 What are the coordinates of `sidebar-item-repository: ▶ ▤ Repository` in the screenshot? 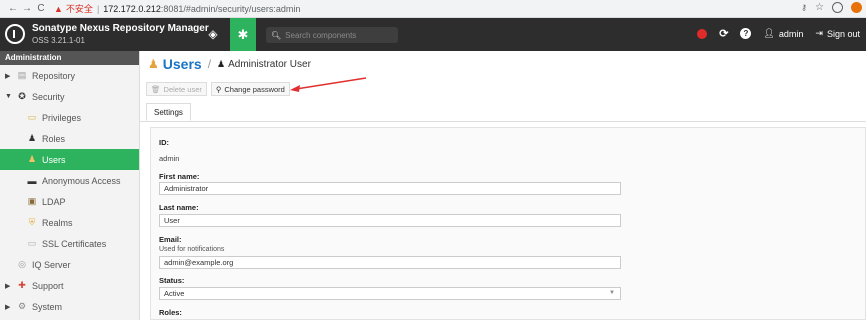 It's located at (69, 75).